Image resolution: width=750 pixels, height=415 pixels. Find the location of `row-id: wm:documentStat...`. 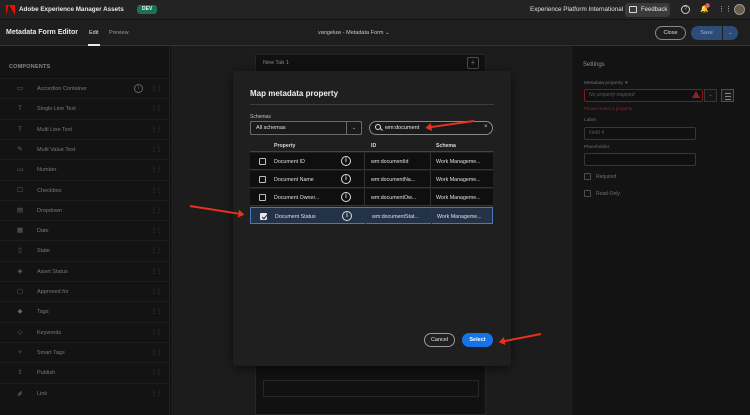

row-id: wm:documentStat... is located at coordinates (395, 217).